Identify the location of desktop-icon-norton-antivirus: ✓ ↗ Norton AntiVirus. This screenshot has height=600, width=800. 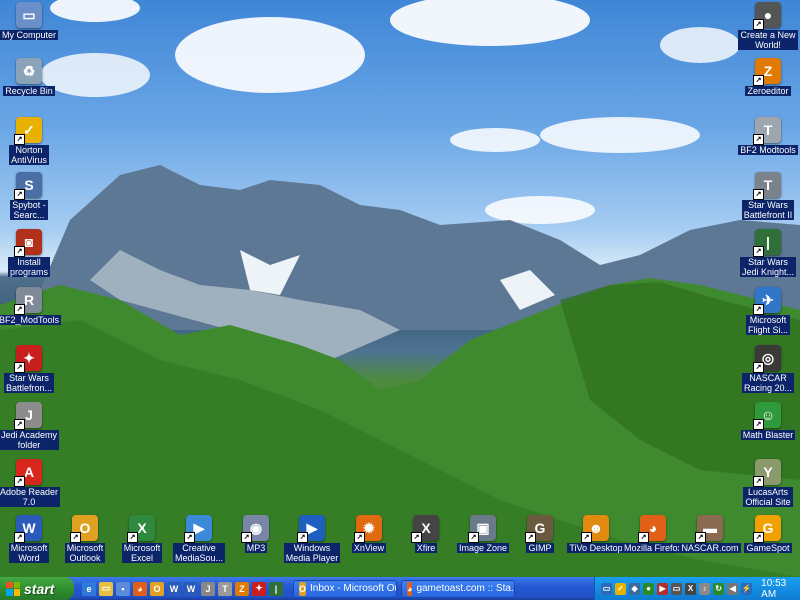
(32, 141).